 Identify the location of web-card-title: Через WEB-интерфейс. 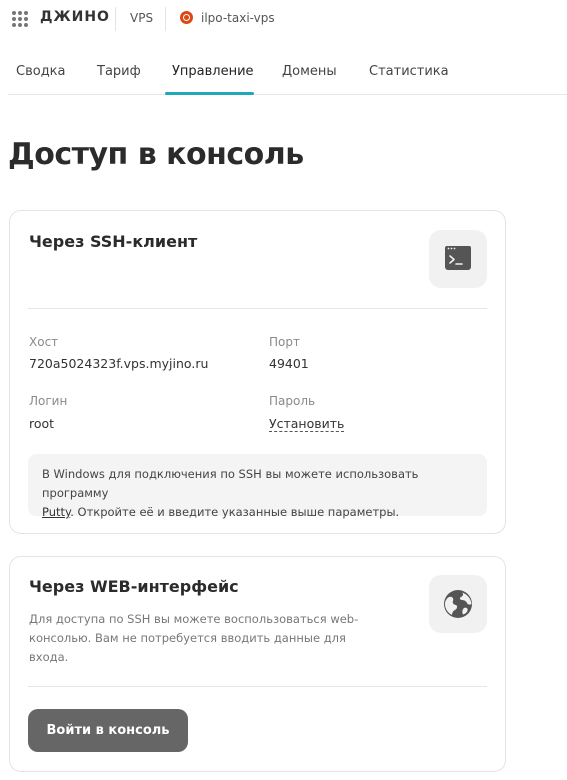
(134, 586).